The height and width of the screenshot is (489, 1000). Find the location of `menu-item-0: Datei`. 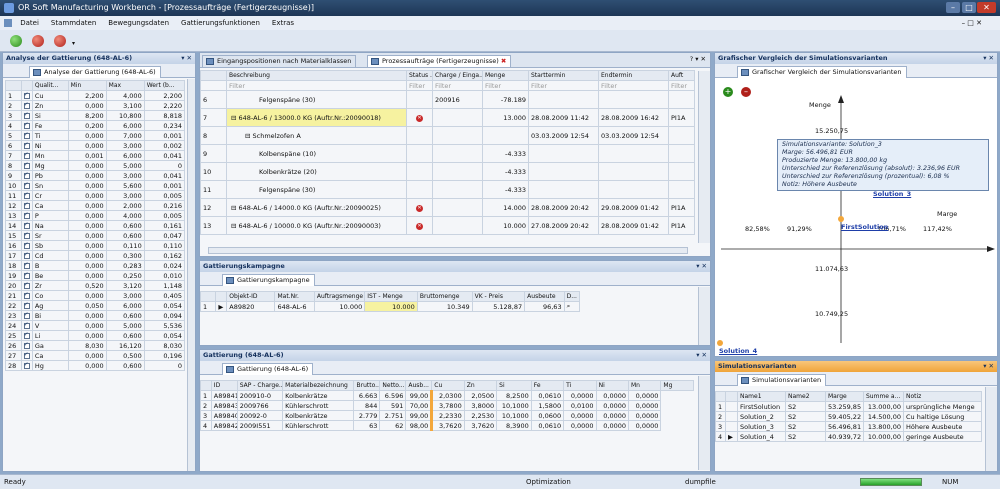

menu-item-0: Datei is located at coordinates (29, 23).